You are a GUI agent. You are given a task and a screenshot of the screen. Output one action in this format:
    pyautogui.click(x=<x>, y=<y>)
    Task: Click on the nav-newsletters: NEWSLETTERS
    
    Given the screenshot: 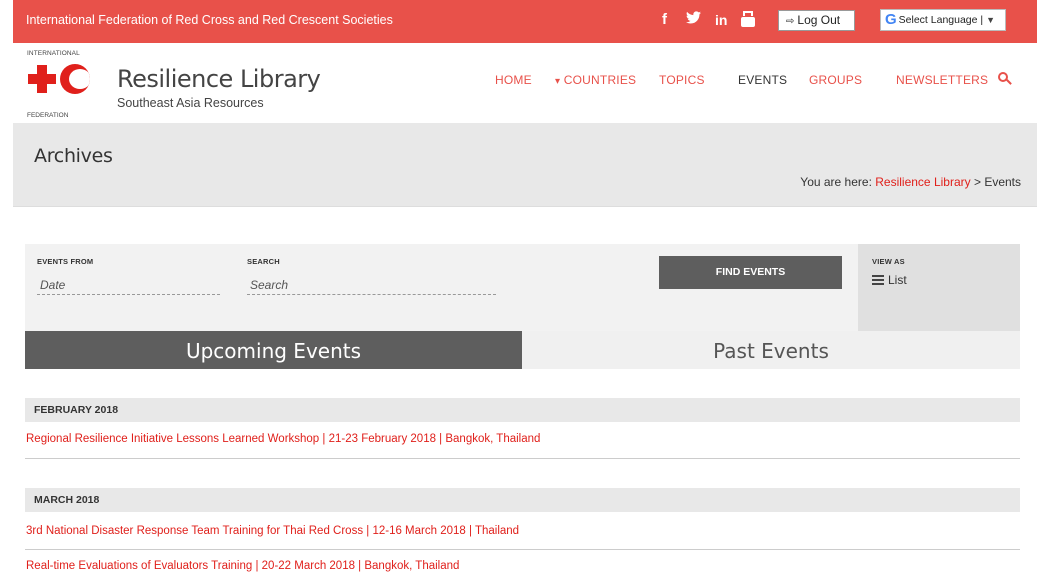 What is the action you would take?
    pyautogui.click(x=942, y=80)
    